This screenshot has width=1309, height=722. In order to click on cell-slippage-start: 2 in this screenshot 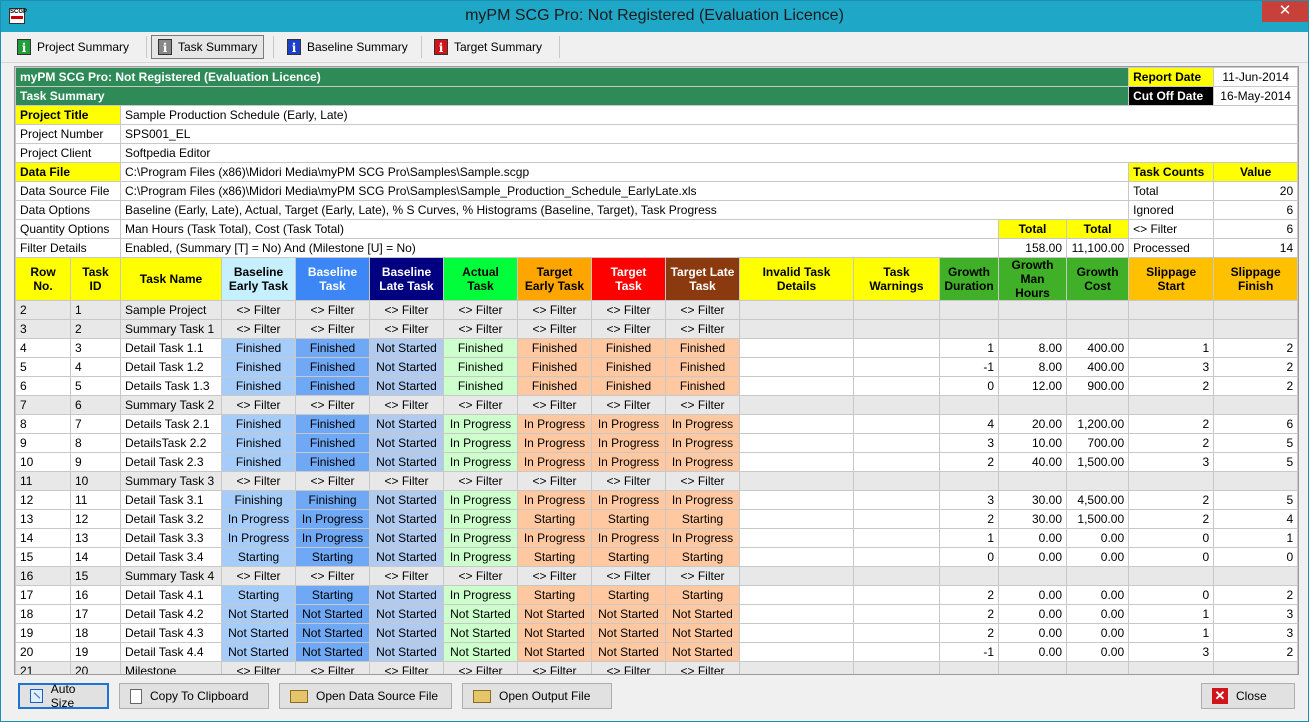, I will do `click(1171, 424)`.